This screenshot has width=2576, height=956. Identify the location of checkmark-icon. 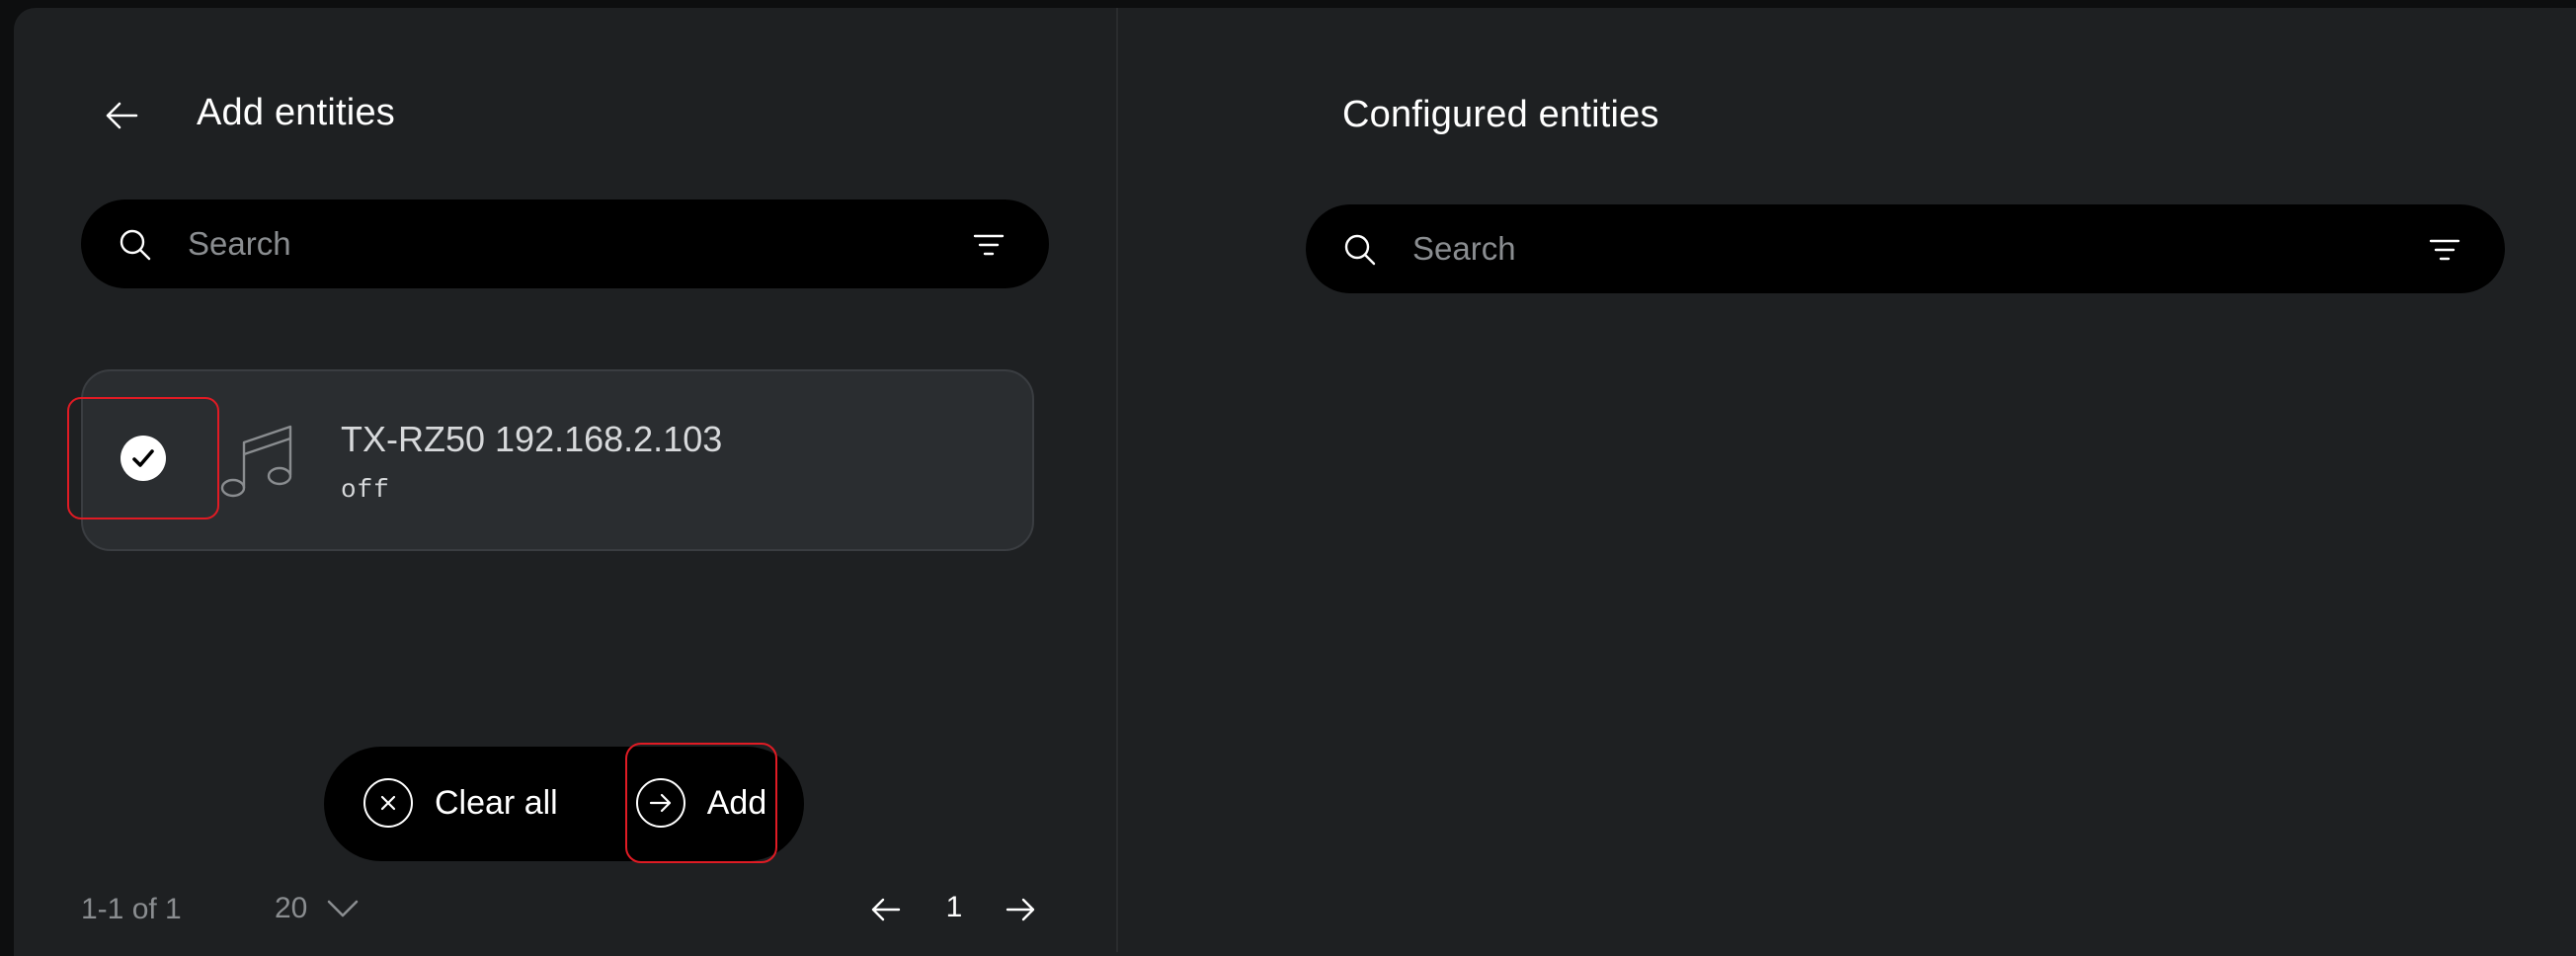
(143, 459).